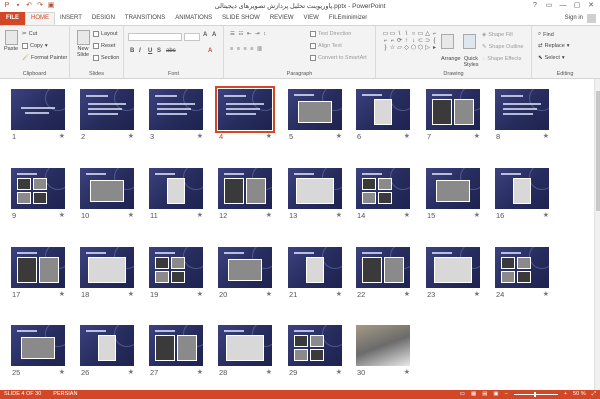 Image resolution: width=600 pixels, height=399 pixels. Describe the element at coordinates (535, 5) in the screenshot. I see `help-button: ?` at that location.